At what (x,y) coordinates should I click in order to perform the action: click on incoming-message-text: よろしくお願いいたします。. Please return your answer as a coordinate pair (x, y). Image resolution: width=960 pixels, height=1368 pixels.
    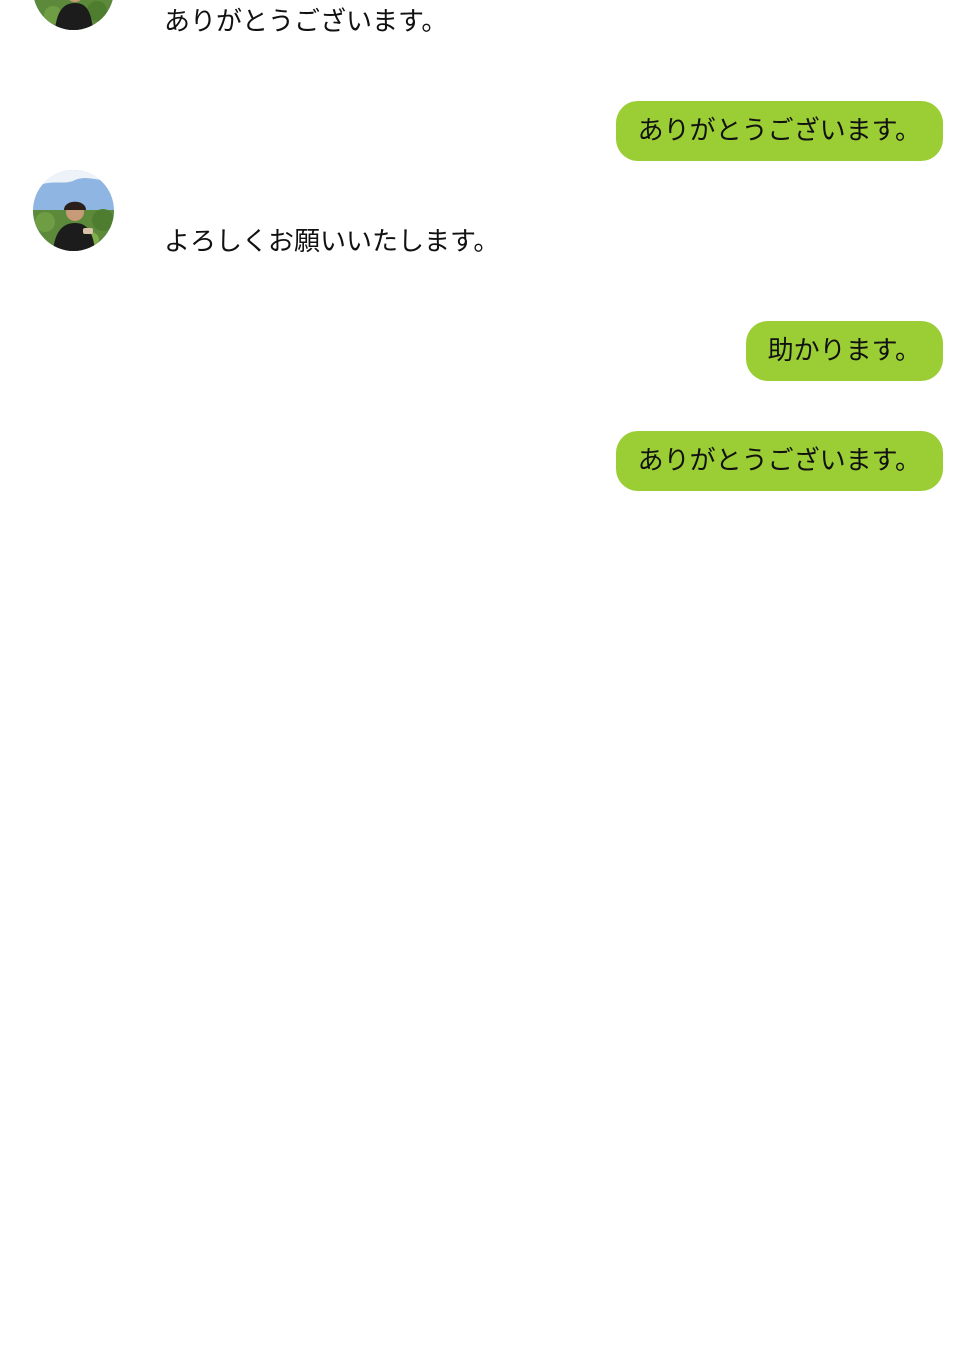
    Looking at the image, I should click on (332, 242).